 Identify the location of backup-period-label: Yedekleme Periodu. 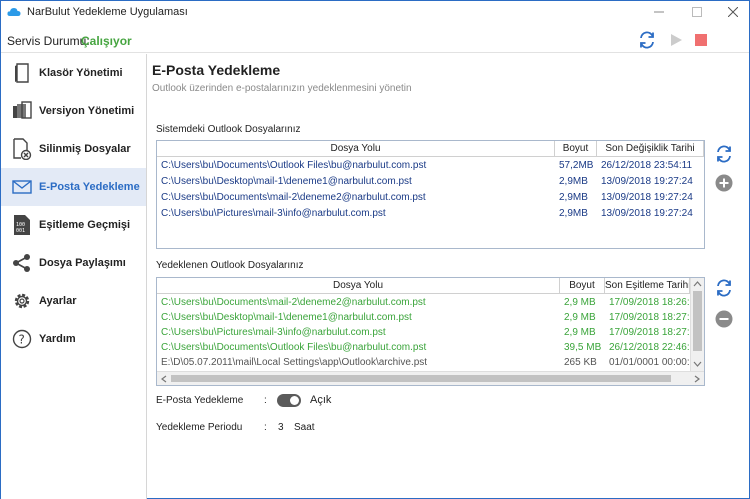
(199, 427).